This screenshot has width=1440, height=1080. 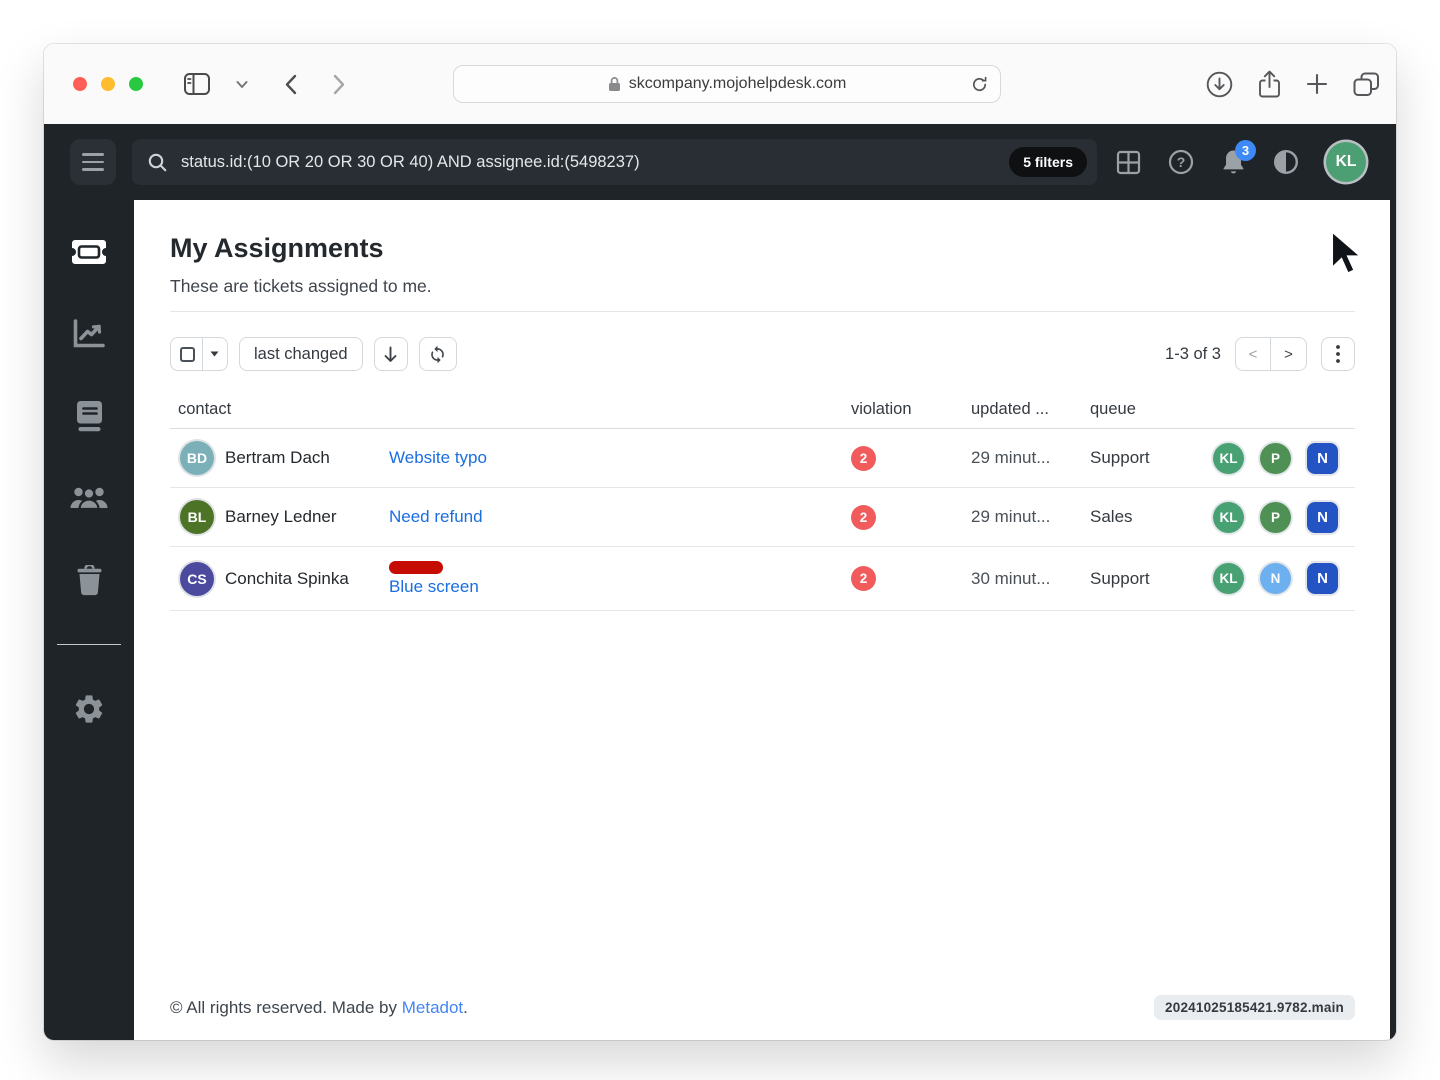 What do you see at coordinates (214, 354) in the screenshot?
I see `dropdown-caret-icon` at bounding box center [214, 354].